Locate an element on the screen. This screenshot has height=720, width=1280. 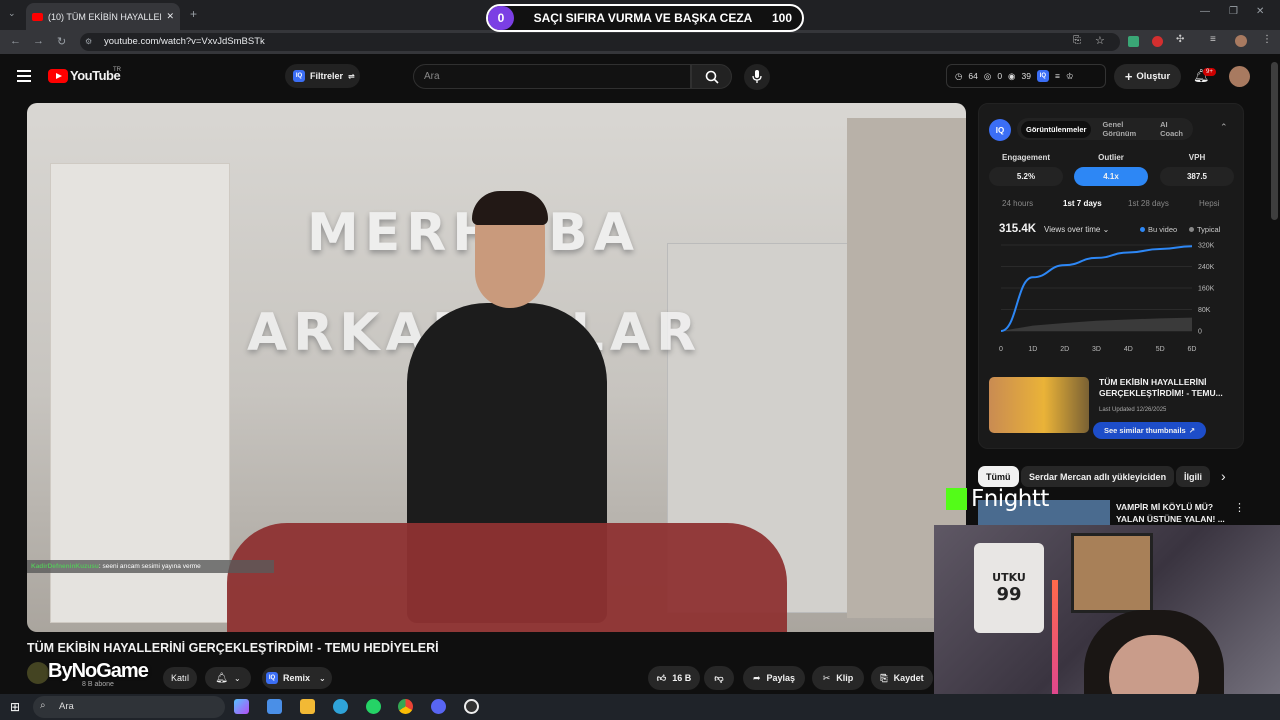
extensions-puzzle-icon: ✣ is located at coordinates (1180, 39).